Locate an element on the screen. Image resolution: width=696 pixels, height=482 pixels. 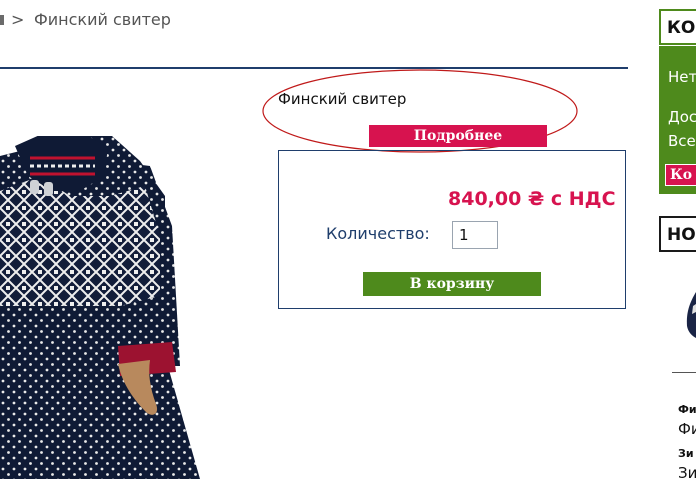
cart-status-text: Нет is located at coordinates (682, 77).